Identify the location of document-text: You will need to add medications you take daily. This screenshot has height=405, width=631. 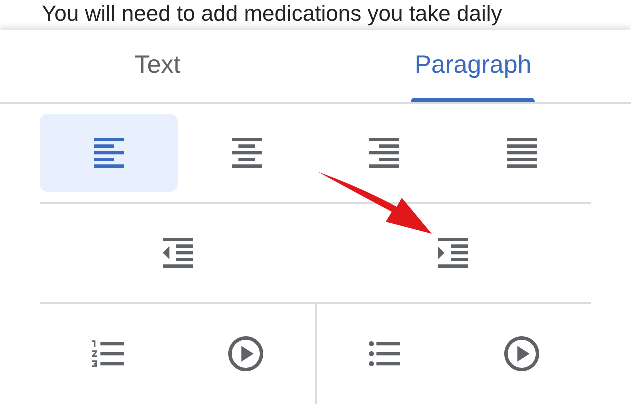
(273, 14).